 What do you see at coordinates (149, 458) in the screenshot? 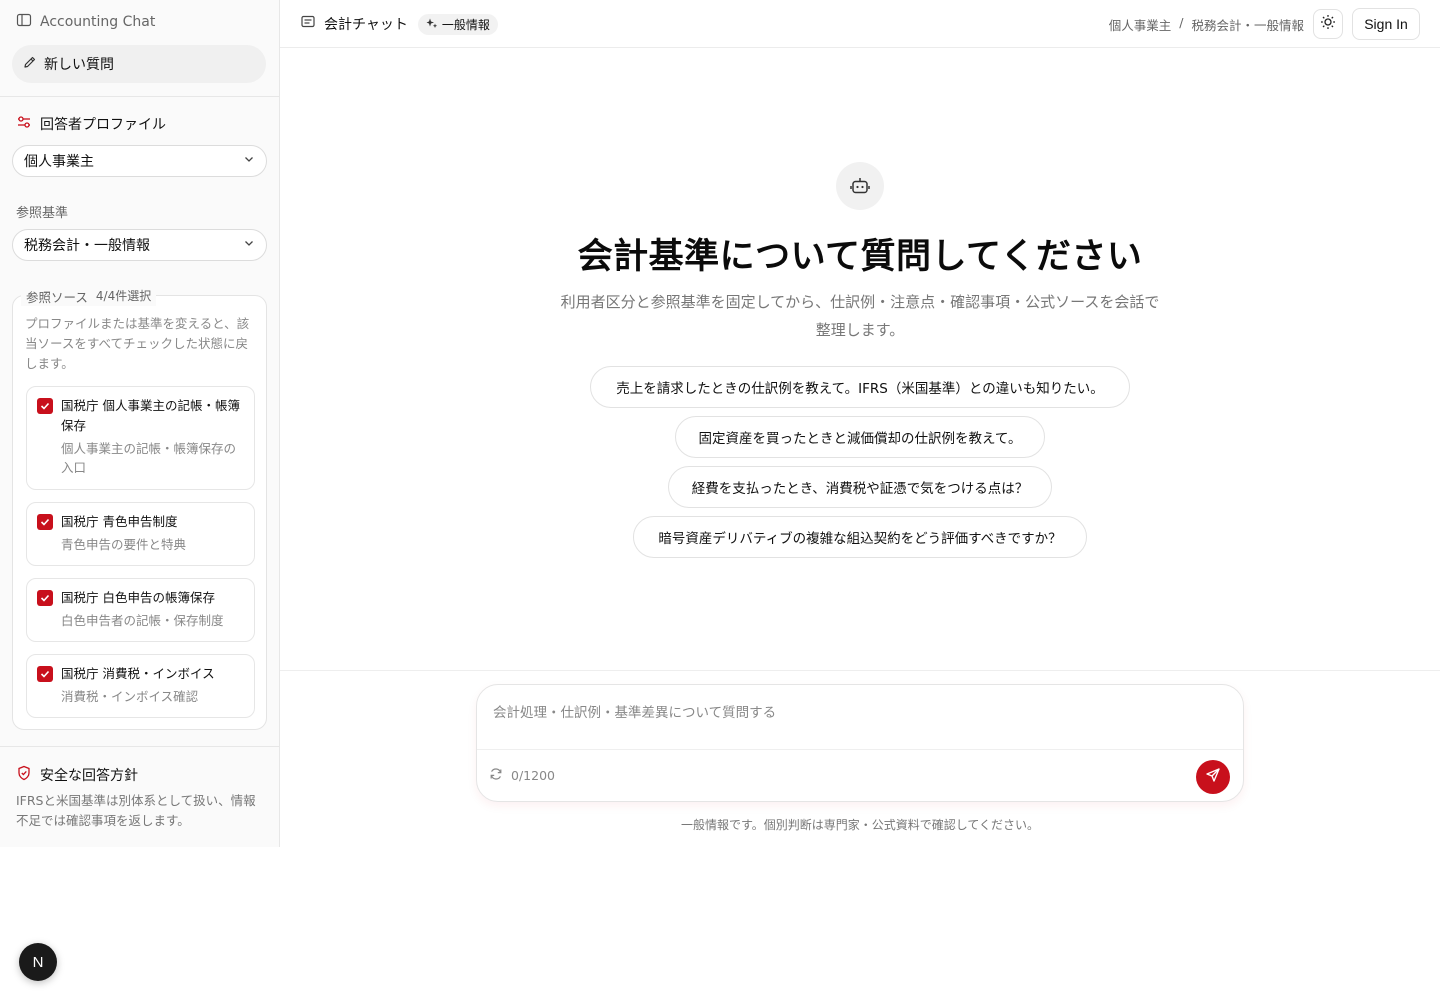
I see `source-desc: 個人事業主の記帳・帳簿保存の入口` at bounding box center [149, 458].